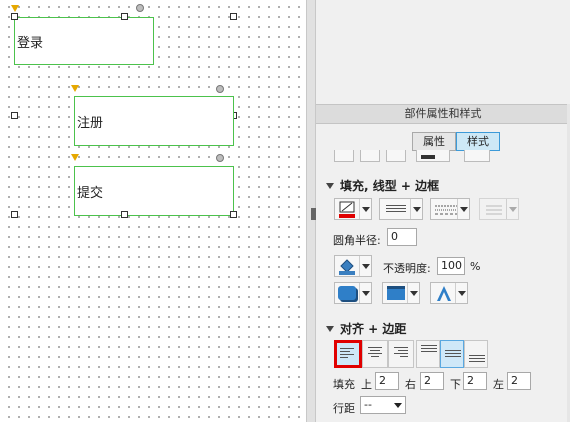 Image resolution: width=570 pixels, height=422 pixels. I want to click on horizontal-align-group, so click(379, 355).